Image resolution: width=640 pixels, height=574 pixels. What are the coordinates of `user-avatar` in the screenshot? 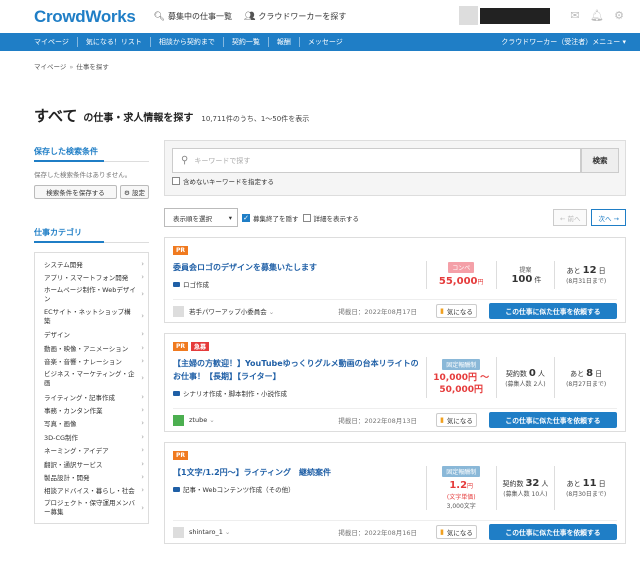 It's located at (468, 15).